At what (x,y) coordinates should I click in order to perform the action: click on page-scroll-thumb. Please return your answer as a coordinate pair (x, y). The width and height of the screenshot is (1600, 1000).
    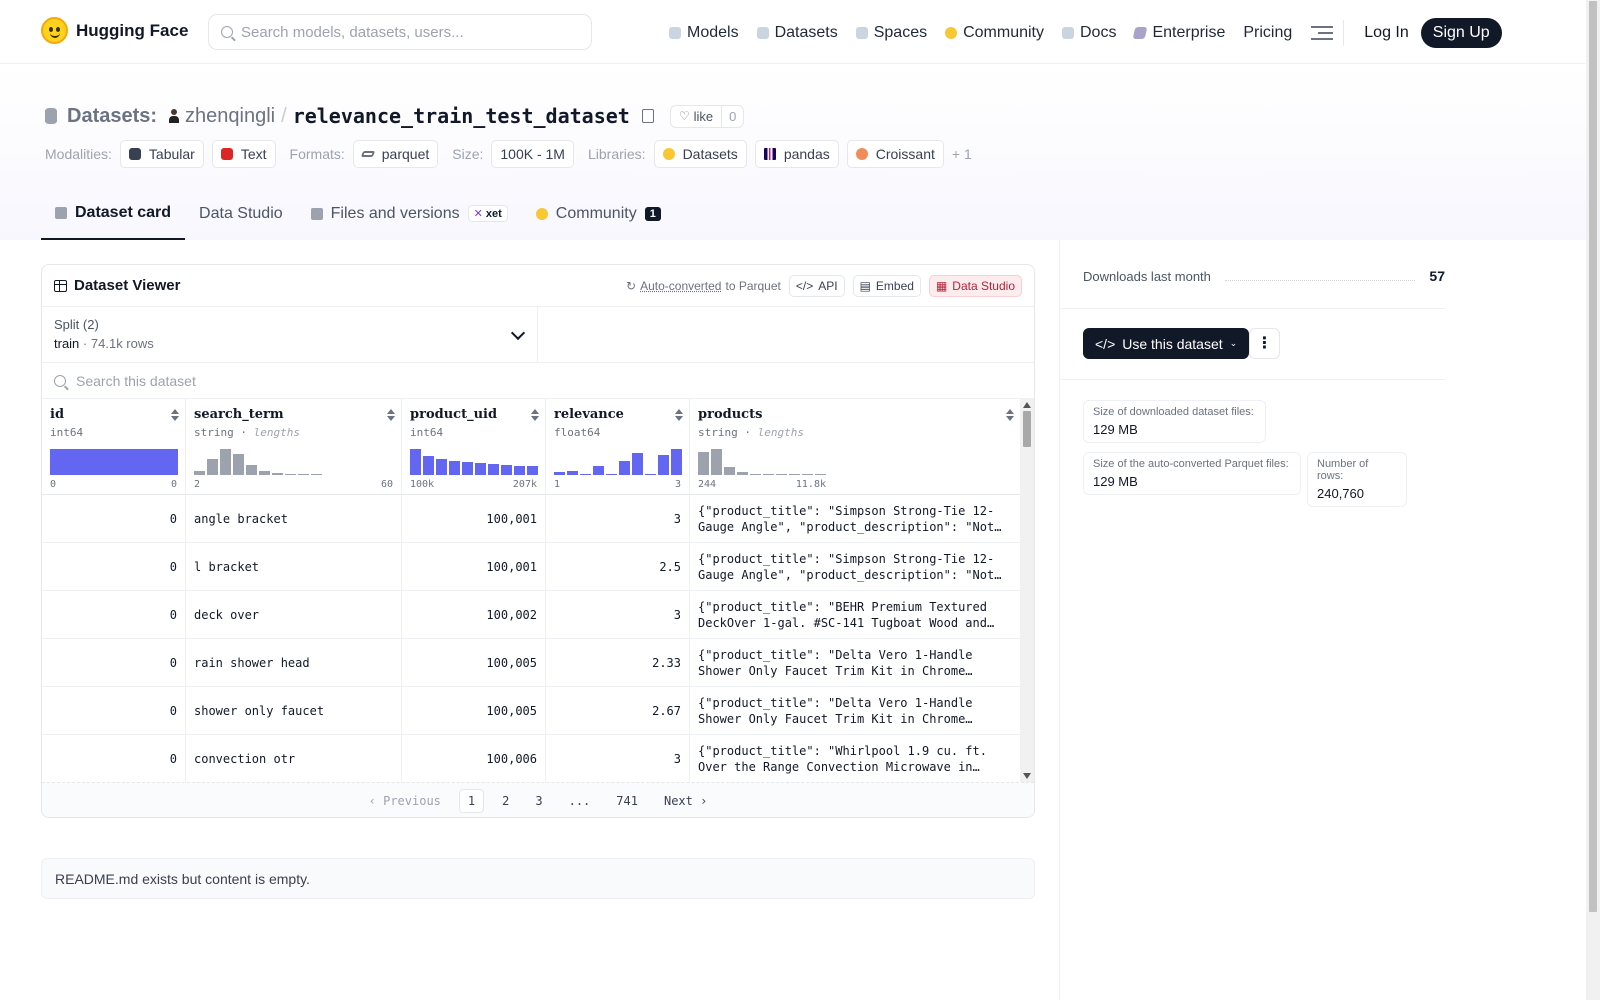
    Looking at the image, I should click on (1593, 456).